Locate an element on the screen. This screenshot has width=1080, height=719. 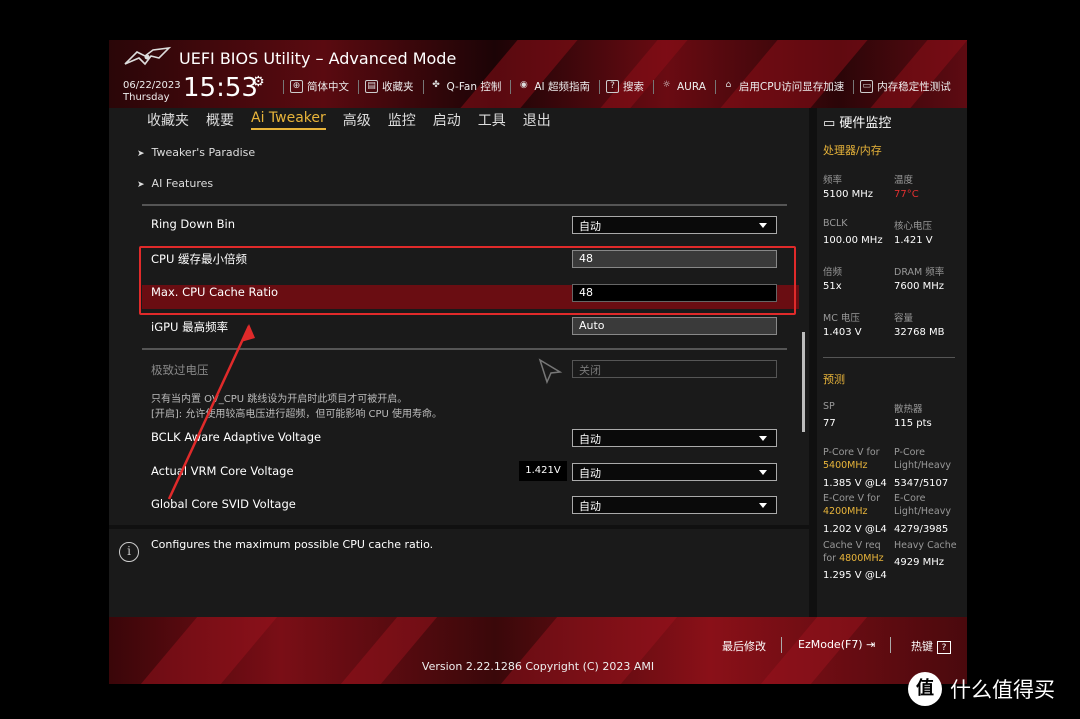
hotkeys-label: 热键 is located at coordinates (922, 646).